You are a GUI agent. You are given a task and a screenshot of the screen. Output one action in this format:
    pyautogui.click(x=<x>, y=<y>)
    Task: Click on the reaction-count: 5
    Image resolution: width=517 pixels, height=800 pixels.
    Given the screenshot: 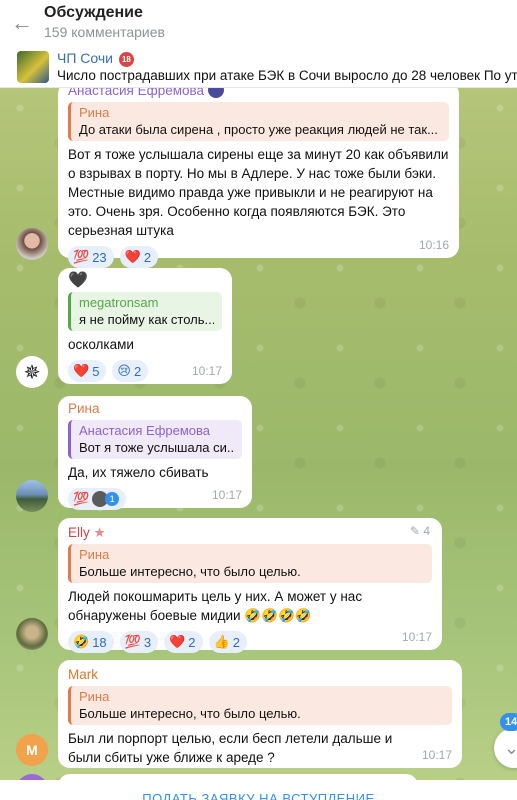 What is the action you would take?
    pyautogui.click(x=96, y=371)
    